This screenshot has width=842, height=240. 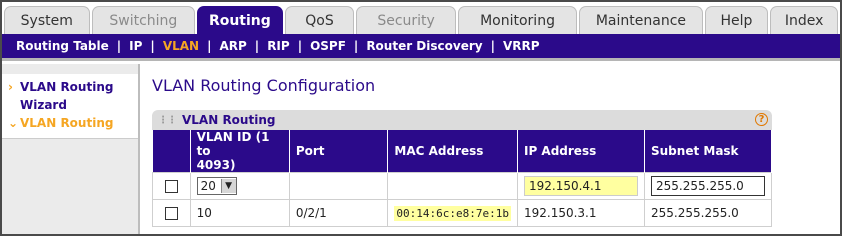 What do you see at coordinates (521, 46) in the screenshot?
I see `subnav-vrrp: VRRP` at bounding box center [521, 46].